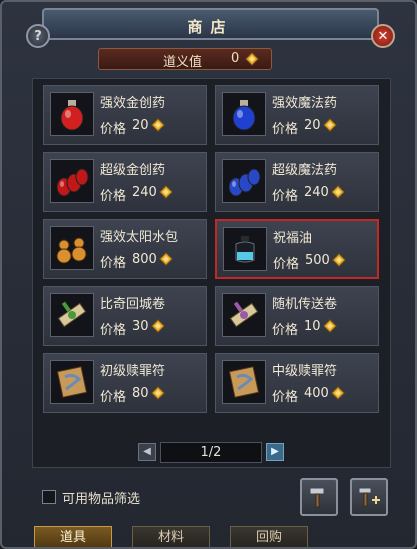 The image size is (417, 549). What do you see at coordinates (140, 326) in the screenshot?
I see `item-price: 30` at bounding box center [140, 326].